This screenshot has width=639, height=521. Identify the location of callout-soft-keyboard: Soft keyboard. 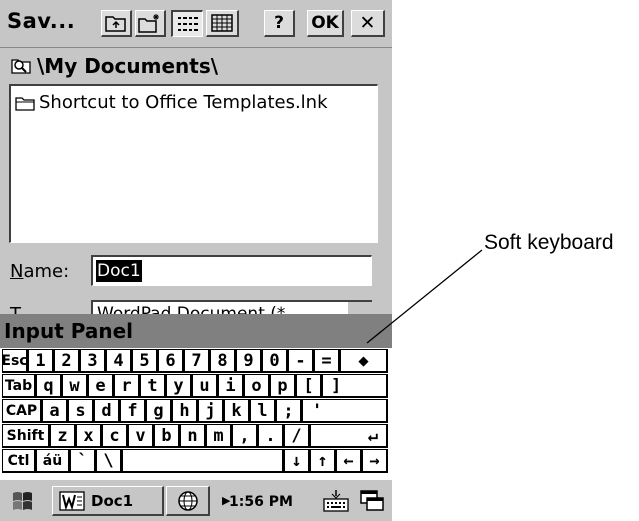
(549, 242).